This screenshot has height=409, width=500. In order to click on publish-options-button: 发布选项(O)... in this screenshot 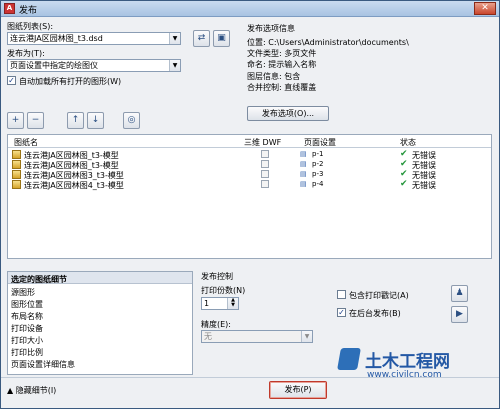, I will do `click(288, 113)`.